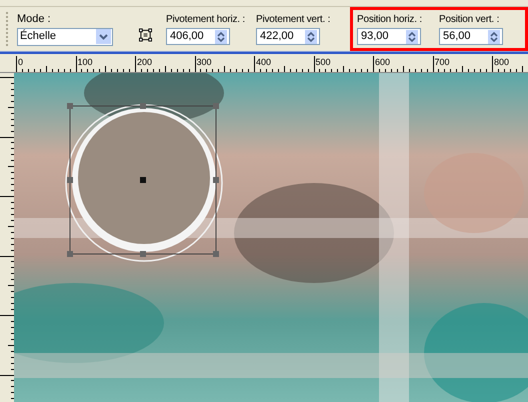 The image size is (528, 402). Describe the element at coordinates (294, 19) in the screenshot. I see `field-label: Pivotement vert. :` at that location.